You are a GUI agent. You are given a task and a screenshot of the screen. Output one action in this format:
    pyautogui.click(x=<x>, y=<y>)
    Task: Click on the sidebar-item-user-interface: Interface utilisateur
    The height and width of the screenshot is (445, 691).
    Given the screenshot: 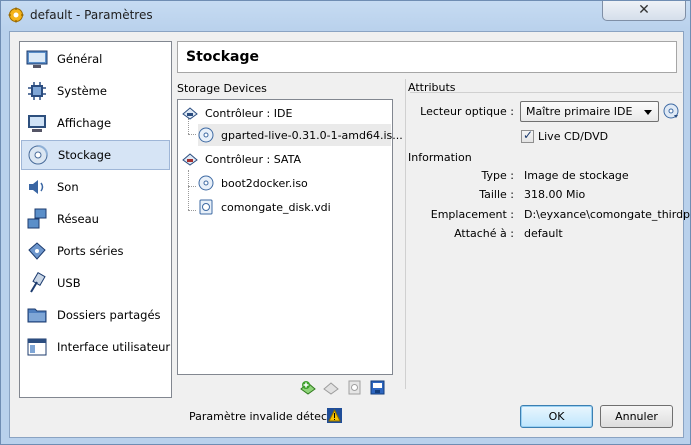 What is the action you would take?
    pyautogui.click(x=95, y=347)
    